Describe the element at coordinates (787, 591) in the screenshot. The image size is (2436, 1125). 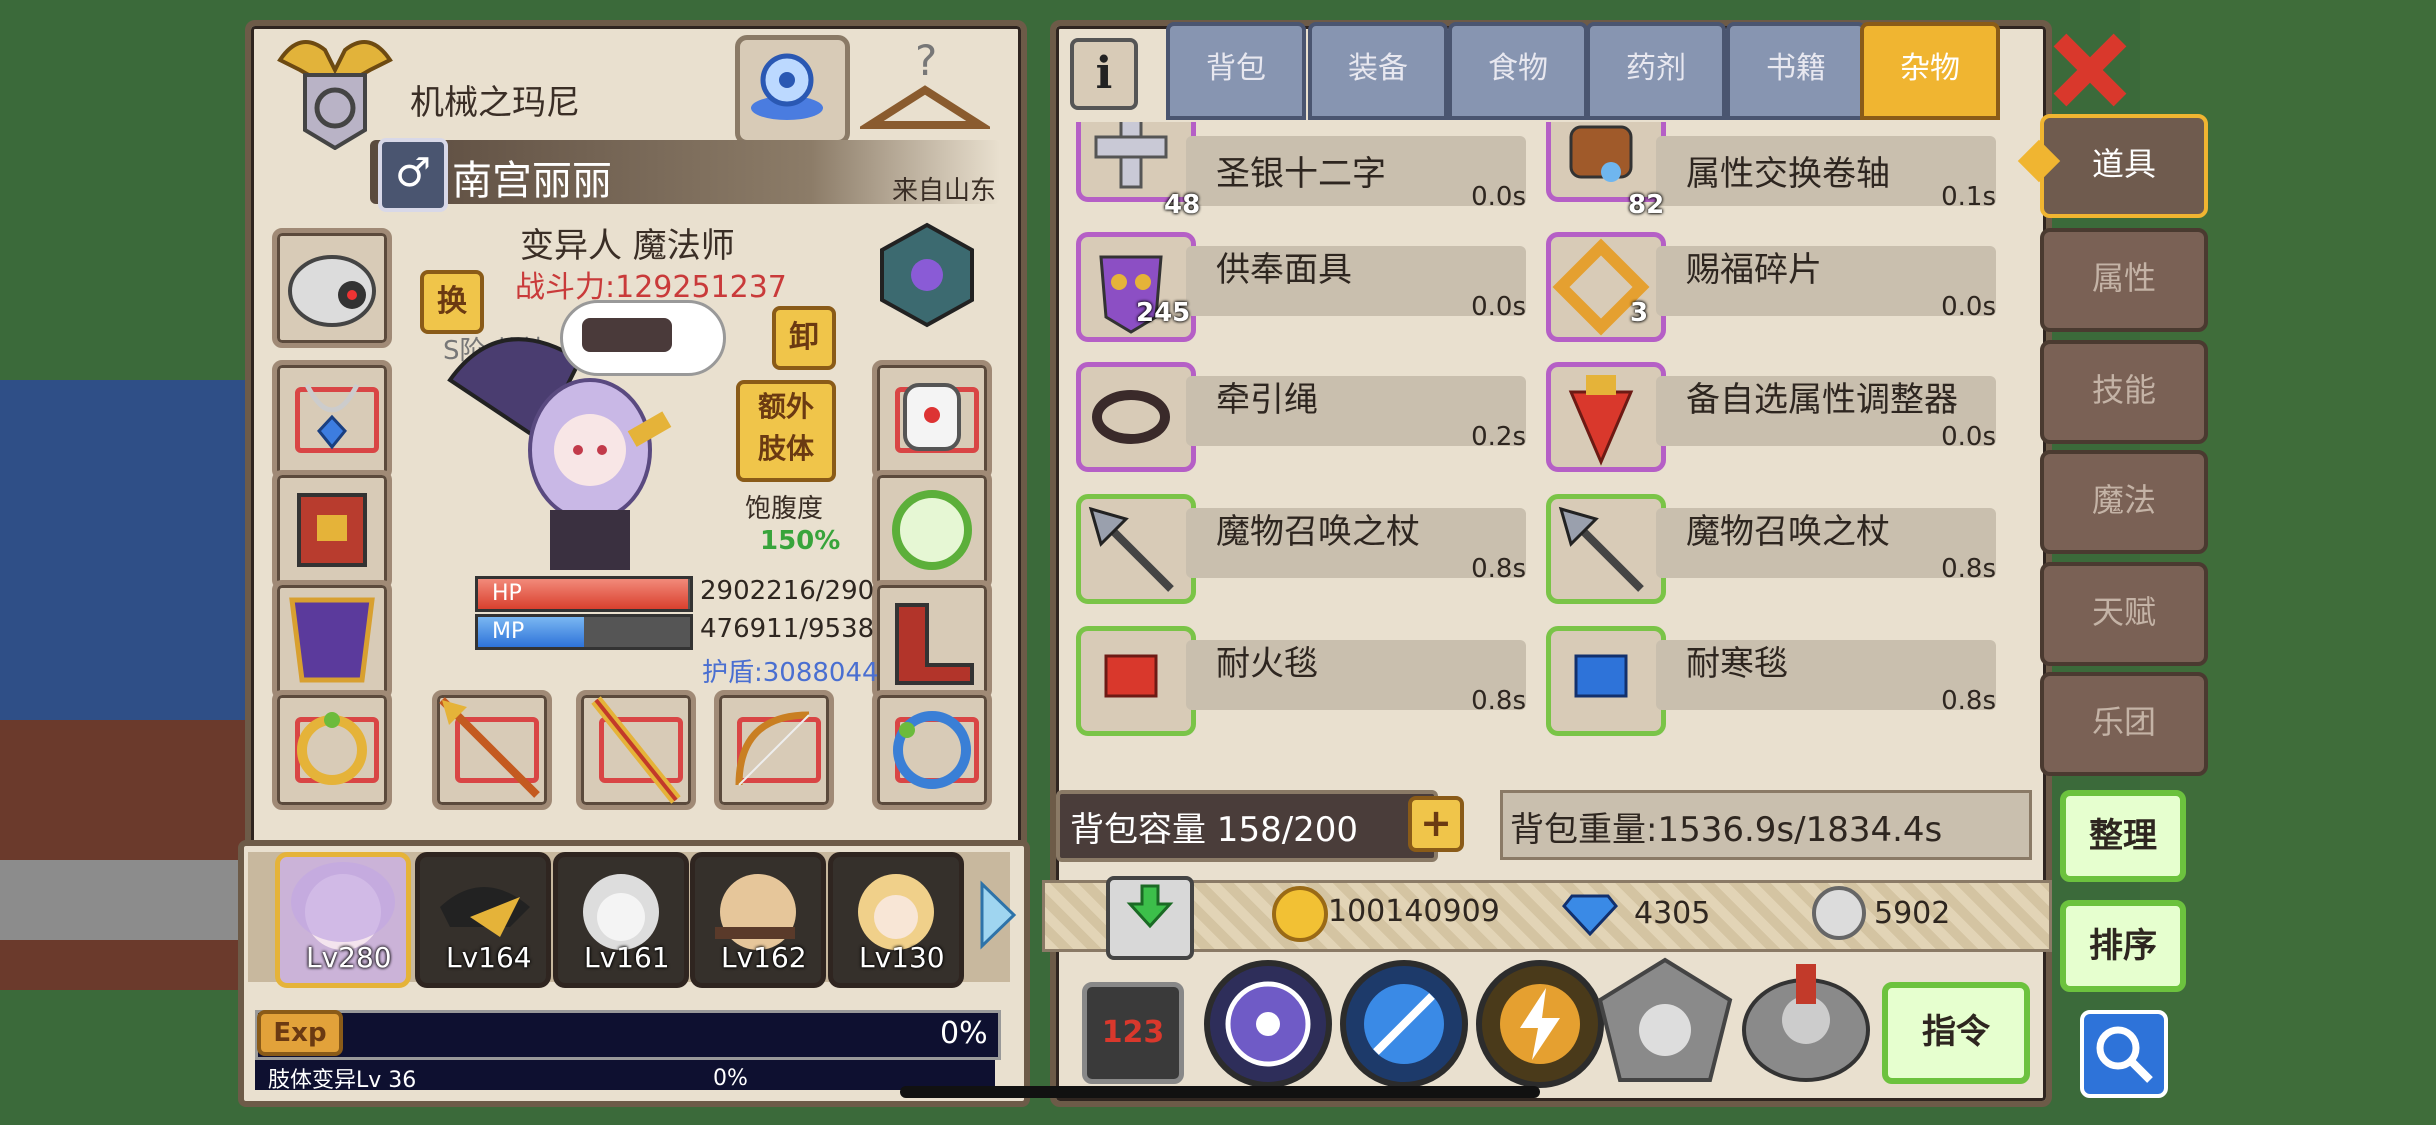
I see `hp-value: 2902216/290` at that location.